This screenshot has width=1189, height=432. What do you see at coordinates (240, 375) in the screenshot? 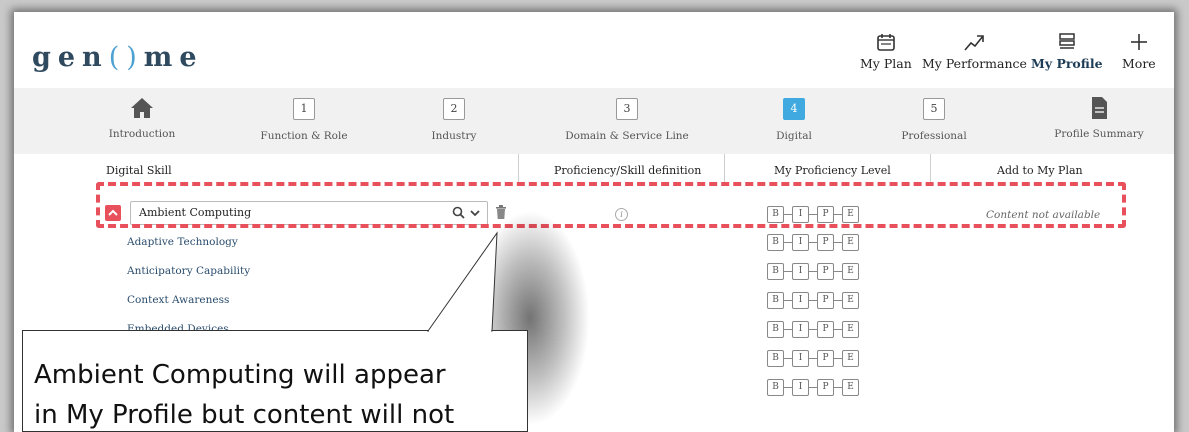
I see `callout-text-line-1: Ambient Computing will appear` at bounding box center [240, 375].